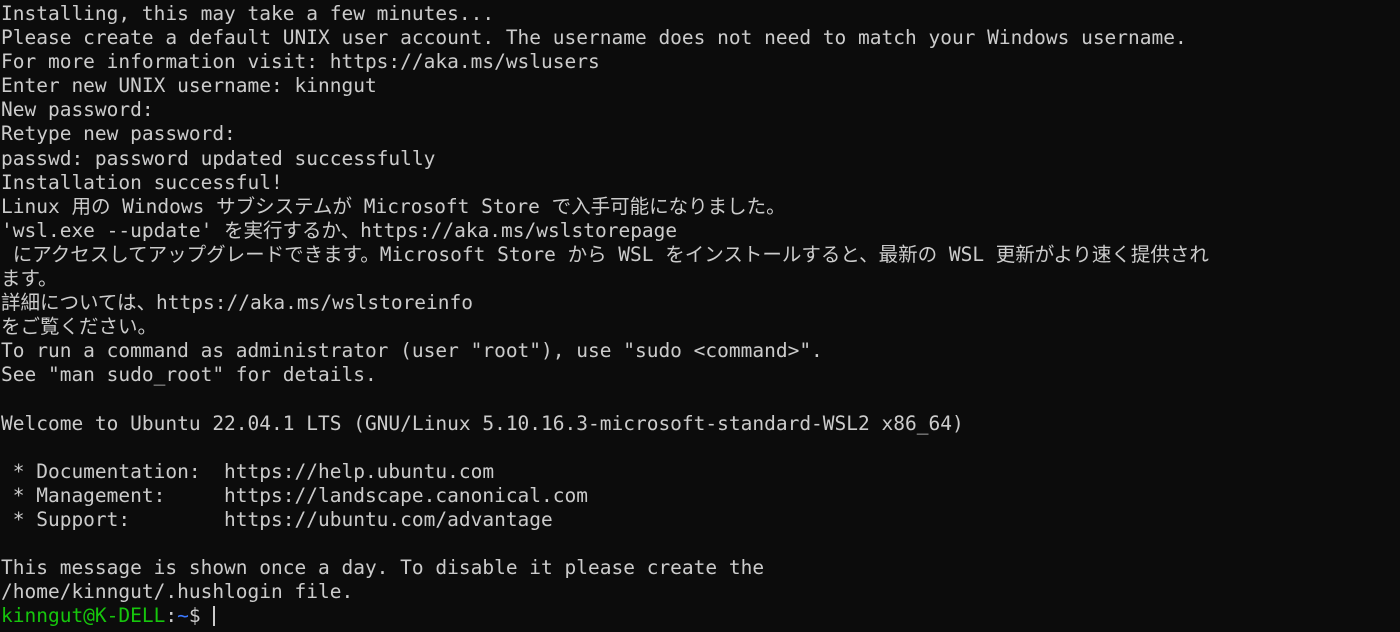 The width and height of the screenshot is (1400, 632). What do you see at coordinates (200, 616) in the screenshot?
I see `prompt-symbol: $` at bounding box center [200, 616].